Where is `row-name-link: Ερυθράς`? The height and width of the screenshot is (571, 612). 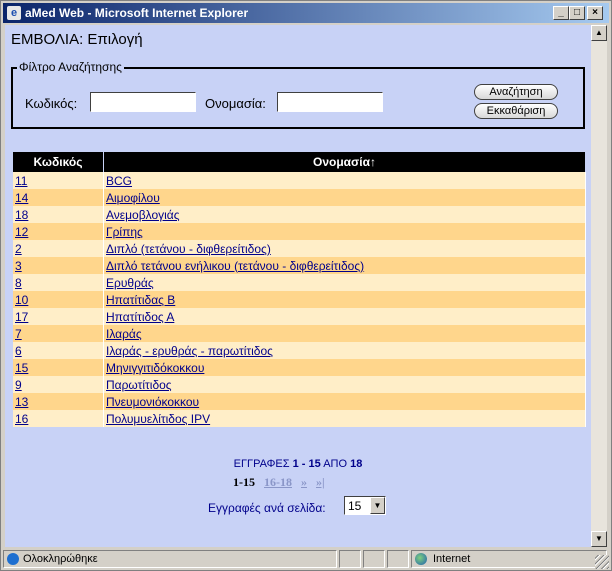
row-name-link: Ερυθράς is located at coordinates (130, 283).